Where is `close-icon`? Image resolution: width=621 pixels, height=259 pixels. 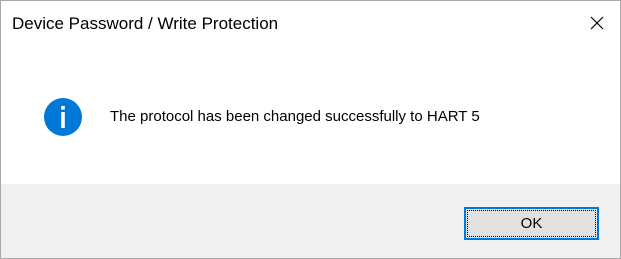
close-icon is located at coordinates (597, 23).